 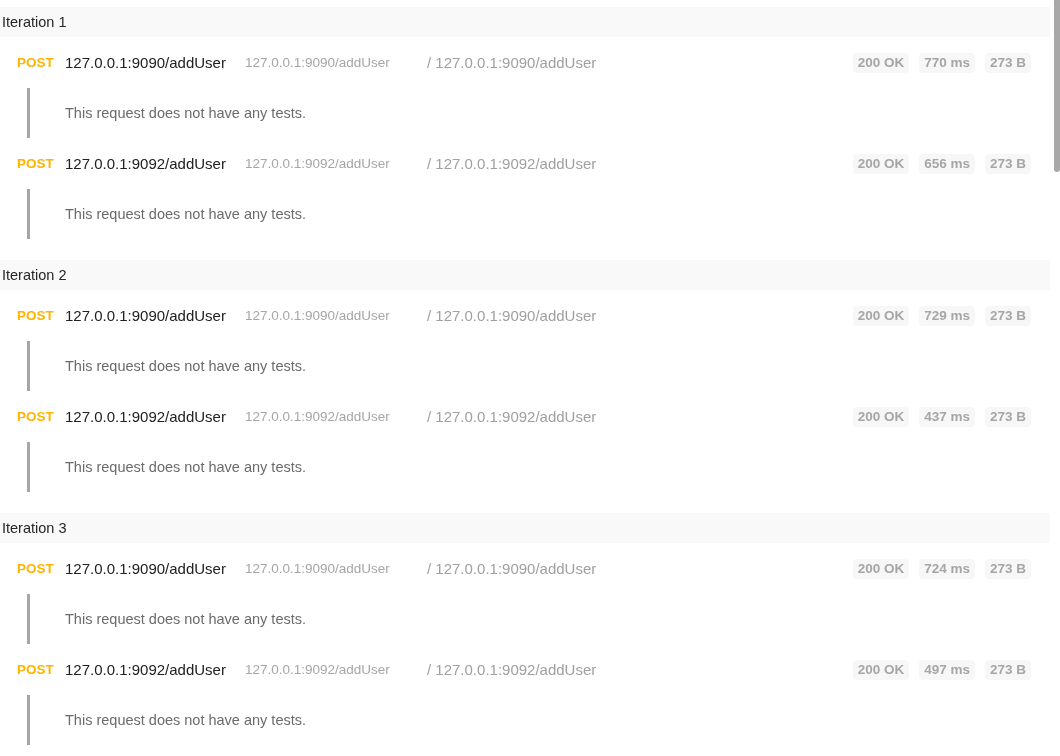 I want to click on time-badge: 729 ms, so click(x=947, y=315).